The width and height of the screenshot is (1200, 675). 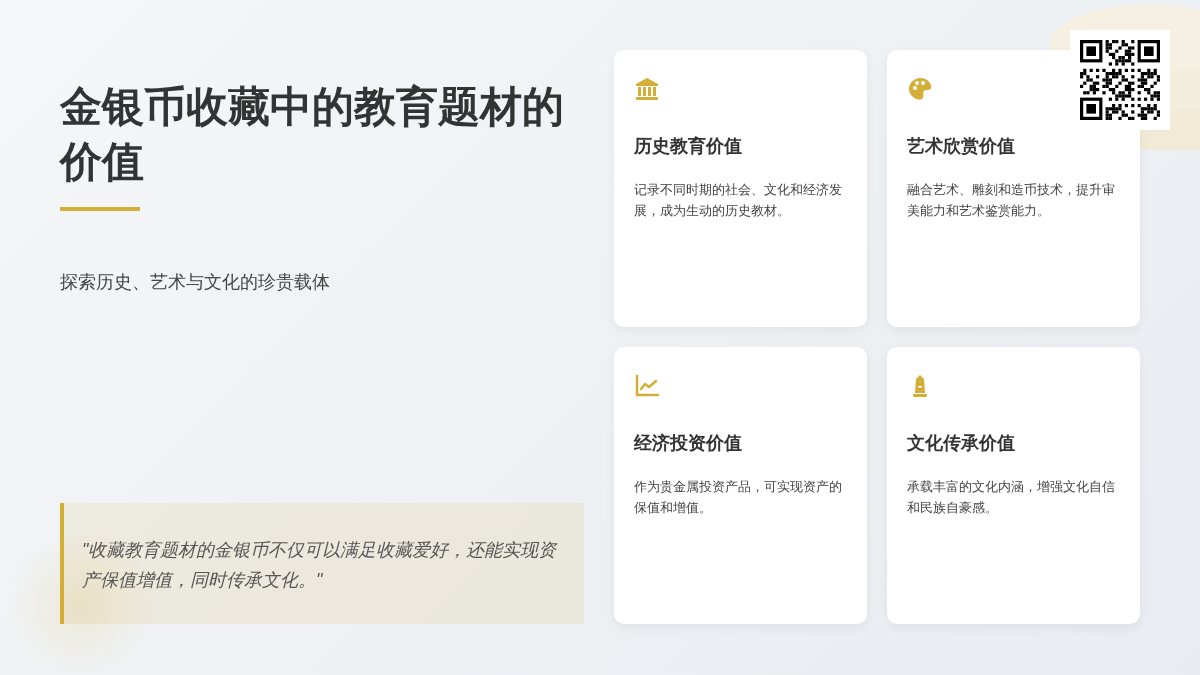 What do you see at coordinates (688, 146) in the screenshot?
I see `card-title: 历史教育价值` at bounding box center [688, 146].